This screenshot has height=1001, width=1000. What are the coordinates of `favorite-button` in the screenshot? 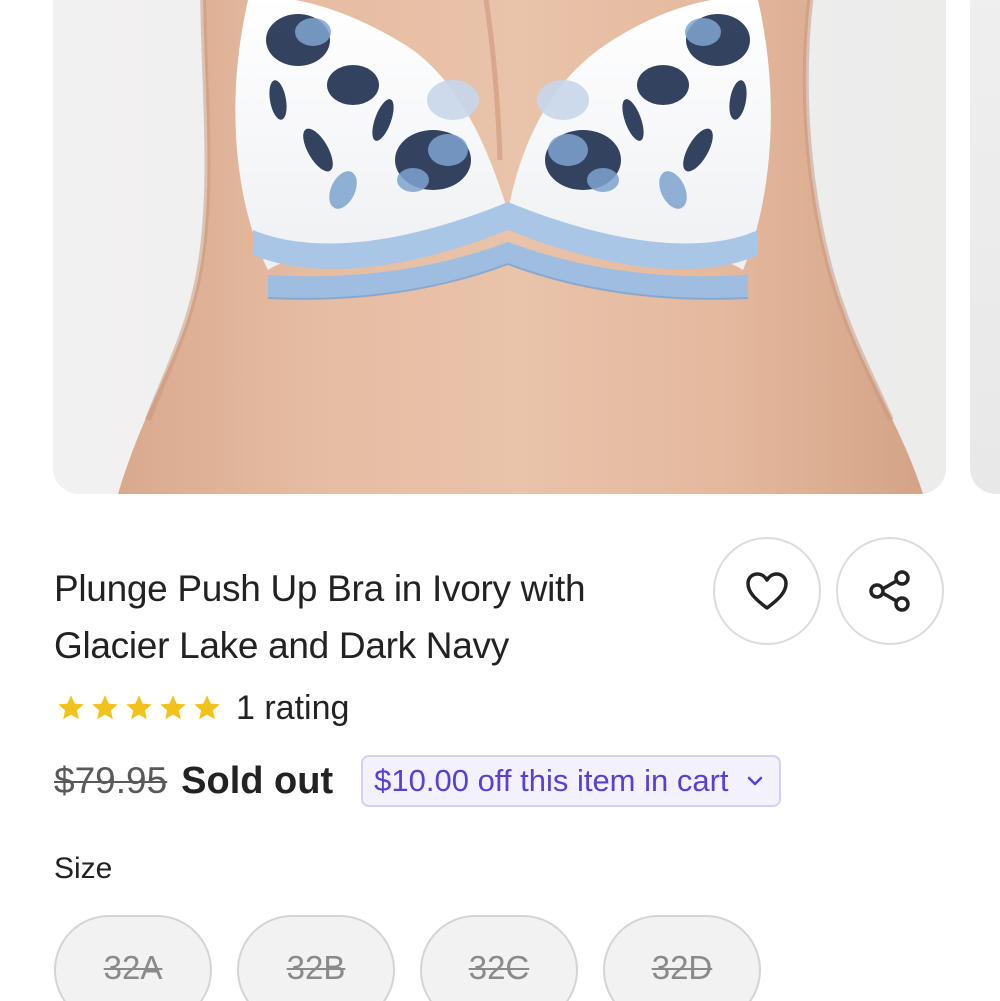 It's located at (767, 591).